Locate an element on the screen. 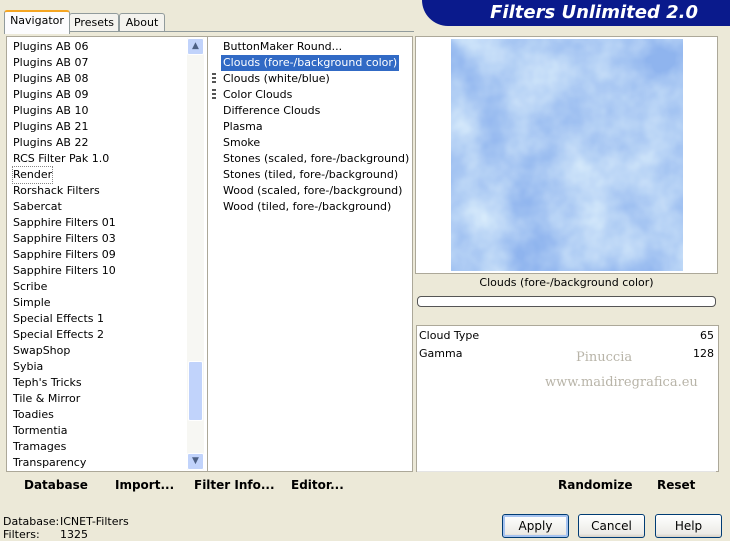 Image resolution: width=730 pixels, height=541 pixels. randomize-button: Randomize is located at coordinates (595, 485).